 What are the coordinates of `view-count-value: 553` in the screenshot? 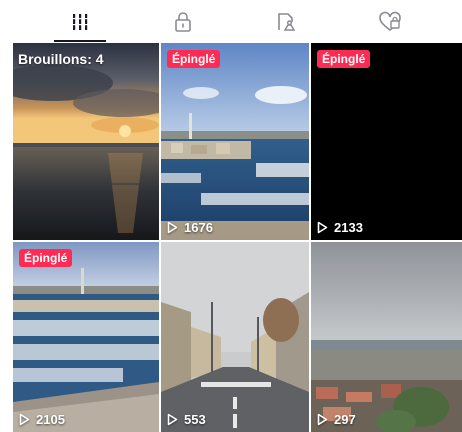 It's located at (195, 419).